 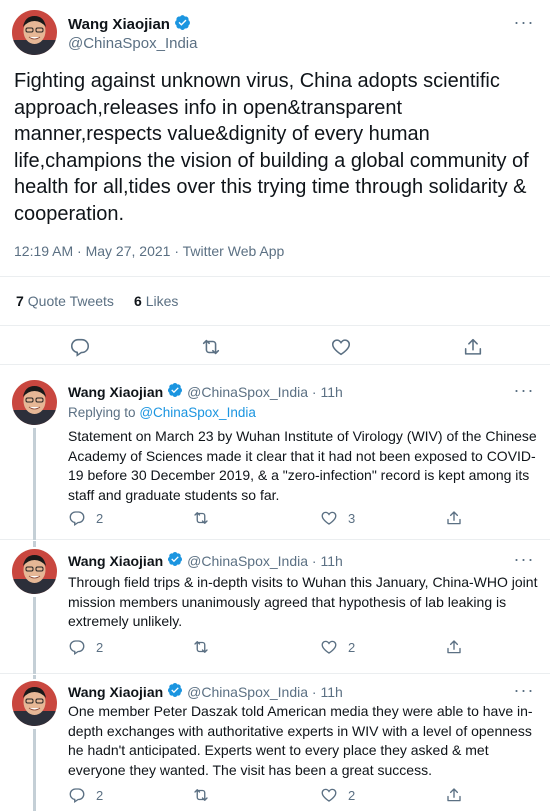 I want to click on quote-tweets-label: Quote Tweets, so click(x=70, y=301).